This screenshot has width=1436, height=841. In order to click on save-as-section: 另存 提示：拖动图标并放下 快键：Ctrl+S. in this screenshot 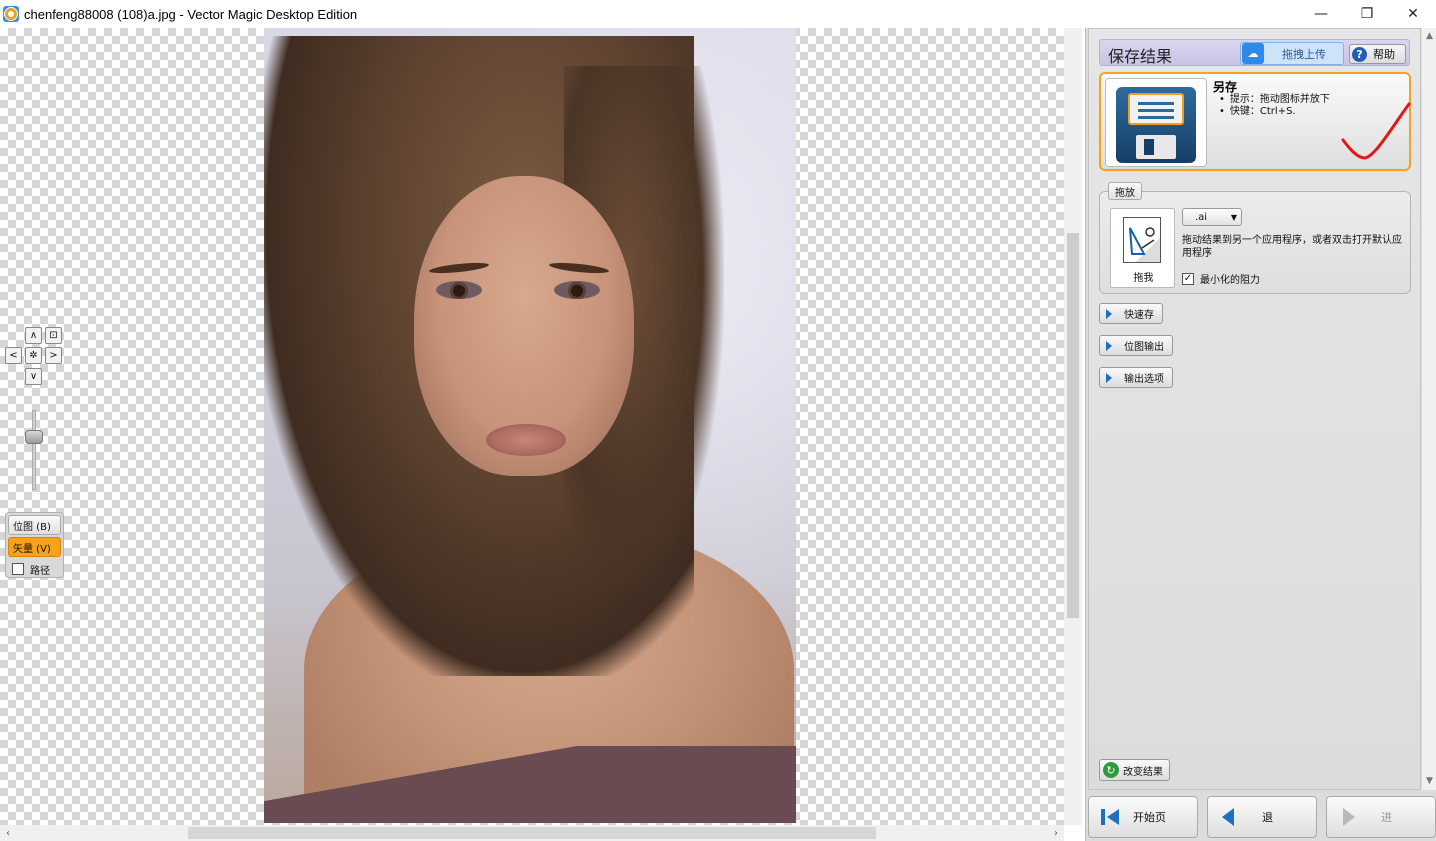, I will do `click(1255, 121)`.